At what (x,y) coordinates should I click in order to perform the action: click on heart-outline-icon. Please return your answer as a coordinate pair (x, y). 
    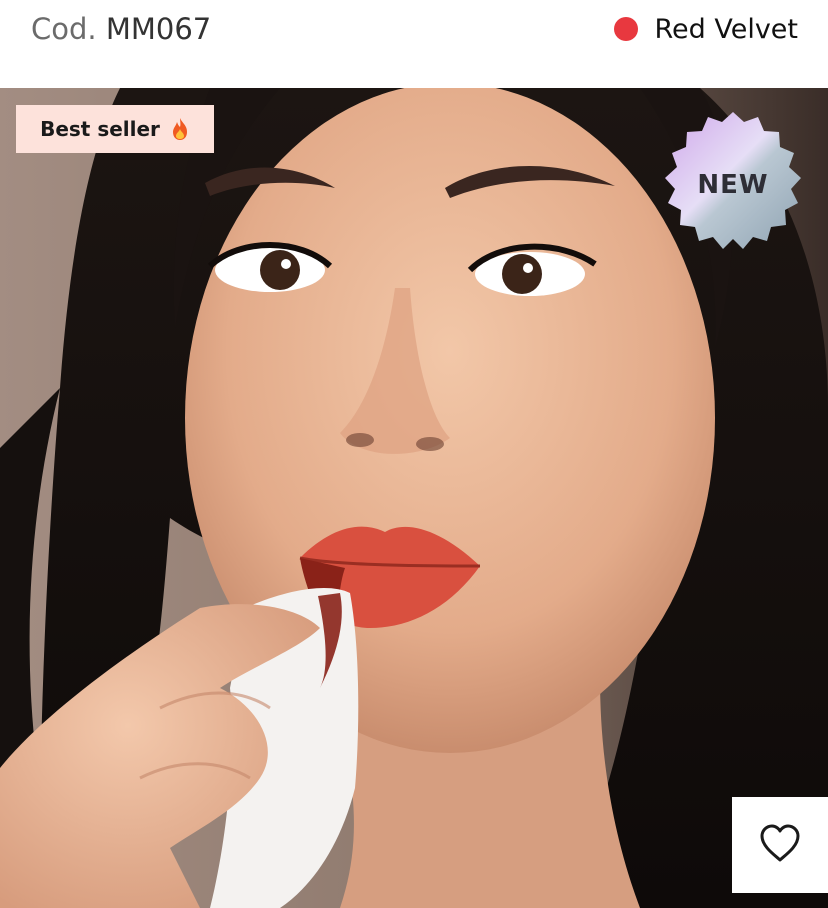
    Looking at the image, I should click on (780, 845).